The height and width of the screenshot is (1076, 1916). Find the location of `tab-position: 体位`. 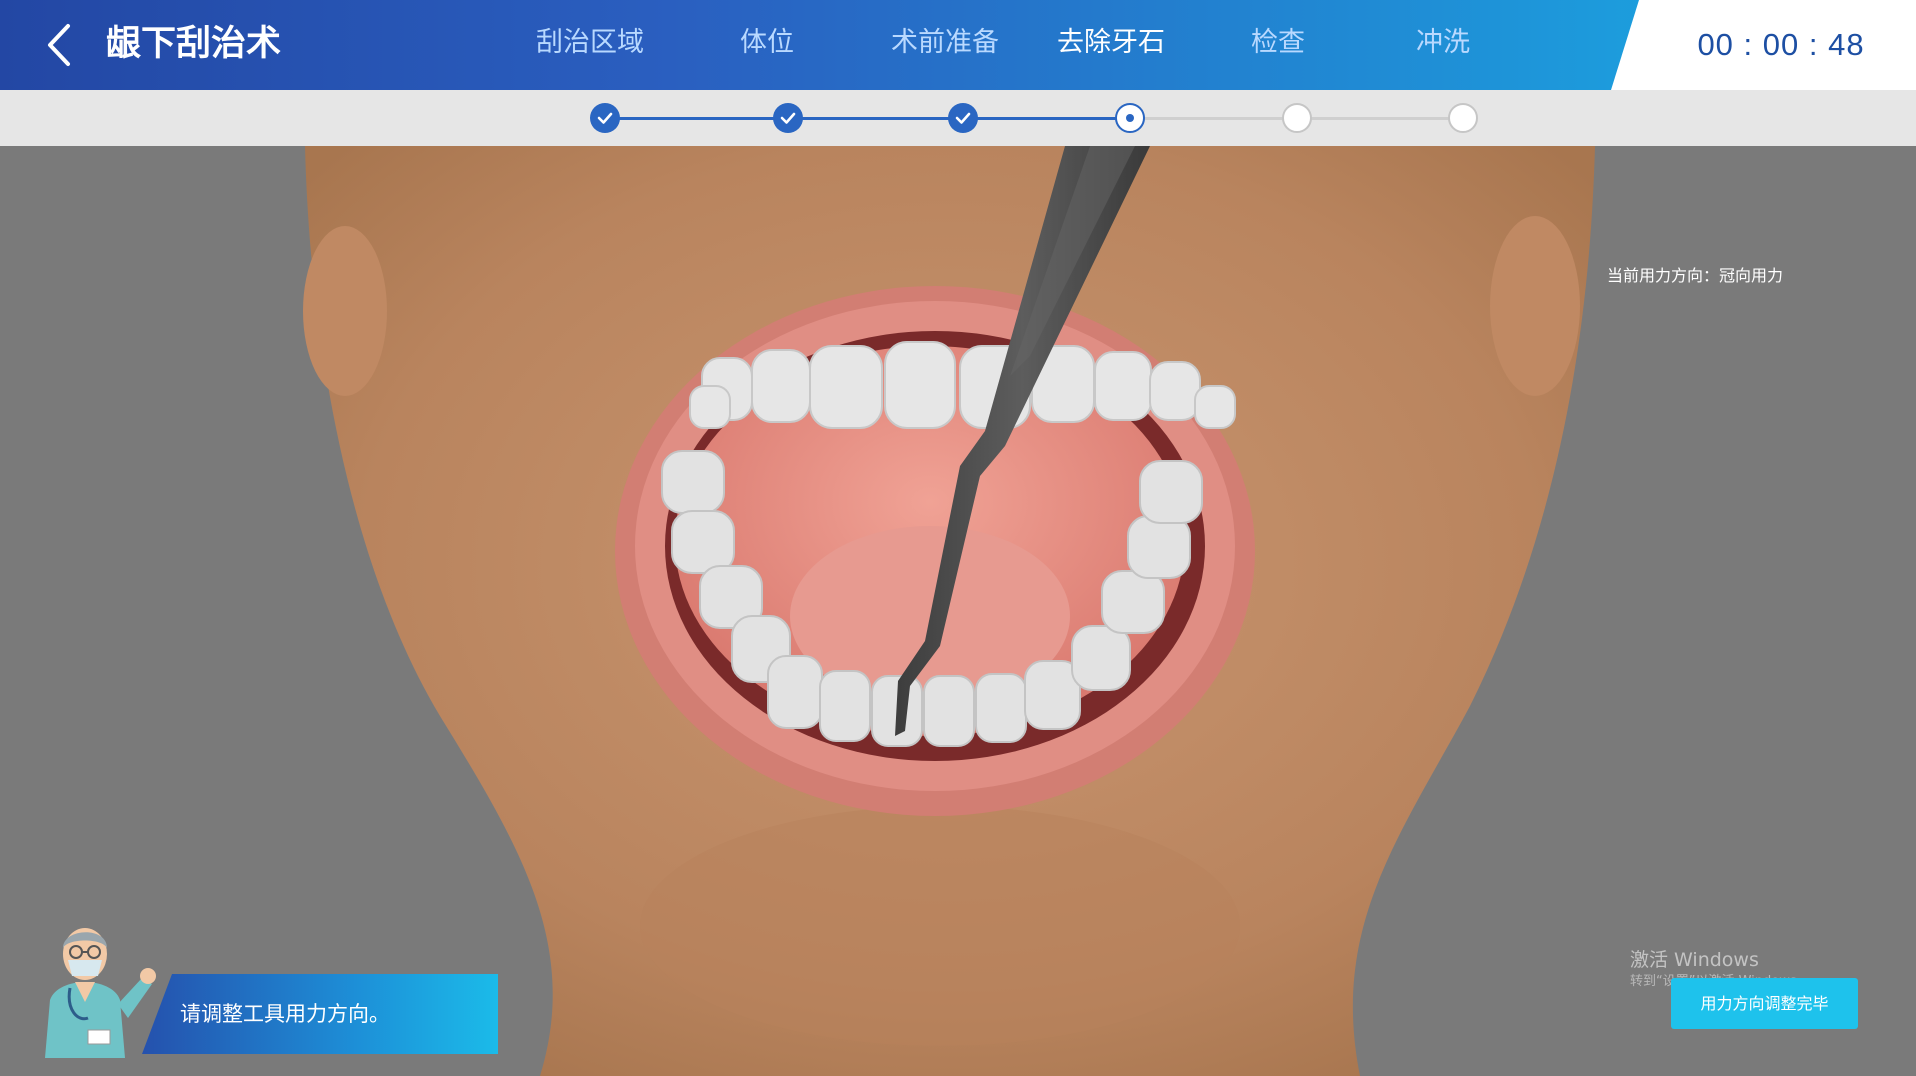

tab-position: 体位 is located at coordinates (767, 45).